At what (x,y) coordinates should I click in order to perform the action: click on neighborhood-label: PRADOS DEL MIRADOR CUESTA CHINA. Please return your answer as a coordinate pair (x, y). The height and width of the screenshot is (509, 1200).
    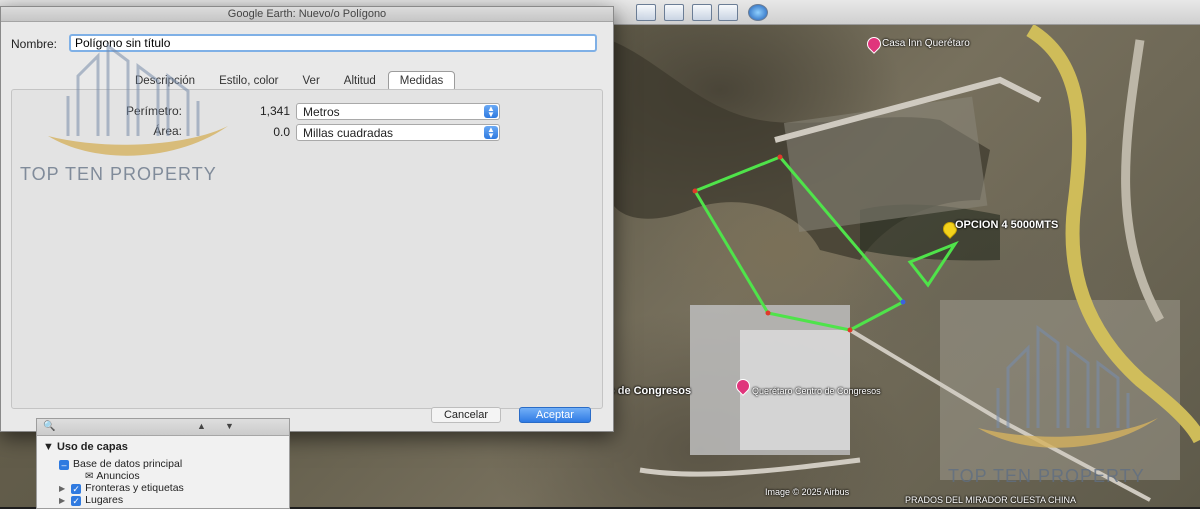
    Looking at the image, I should click on (991, 500).